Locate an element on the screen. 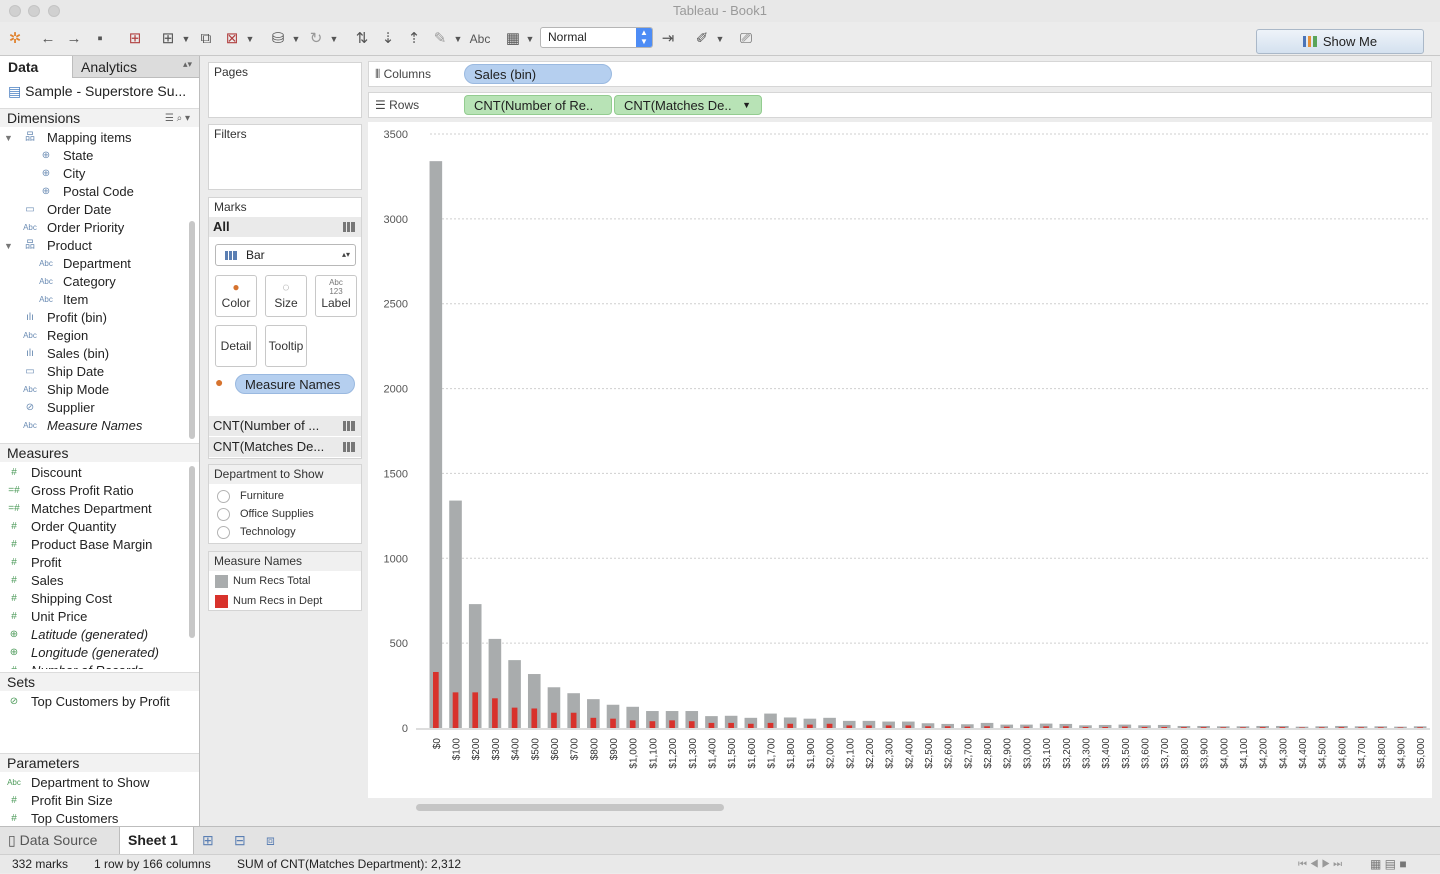  field-department-to-show: Abc Department to Show is located at coordinates (92, 783).